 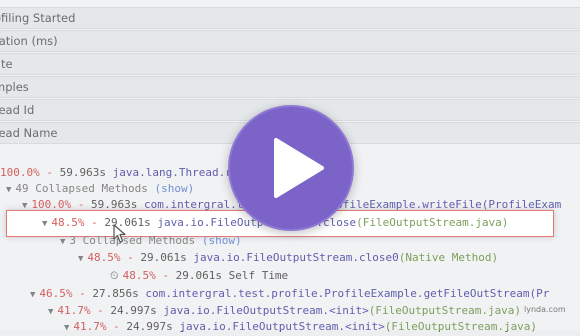 What do you see at coordinates (290, 64) in the screenshot?
I see `property-row-date: ate` at bounding box center [290, 64].